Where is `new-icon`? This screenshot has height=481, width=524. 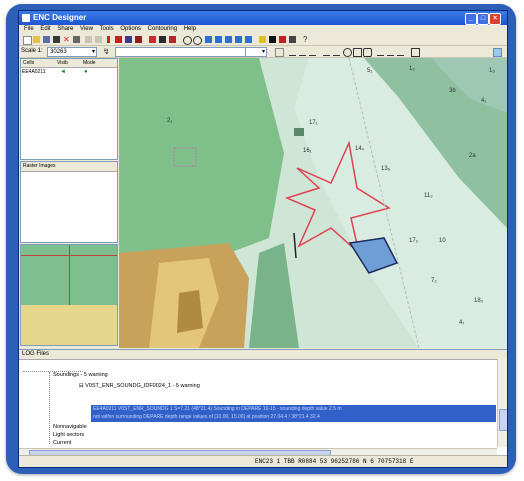
new-icon is located at coordinates (27, 40).